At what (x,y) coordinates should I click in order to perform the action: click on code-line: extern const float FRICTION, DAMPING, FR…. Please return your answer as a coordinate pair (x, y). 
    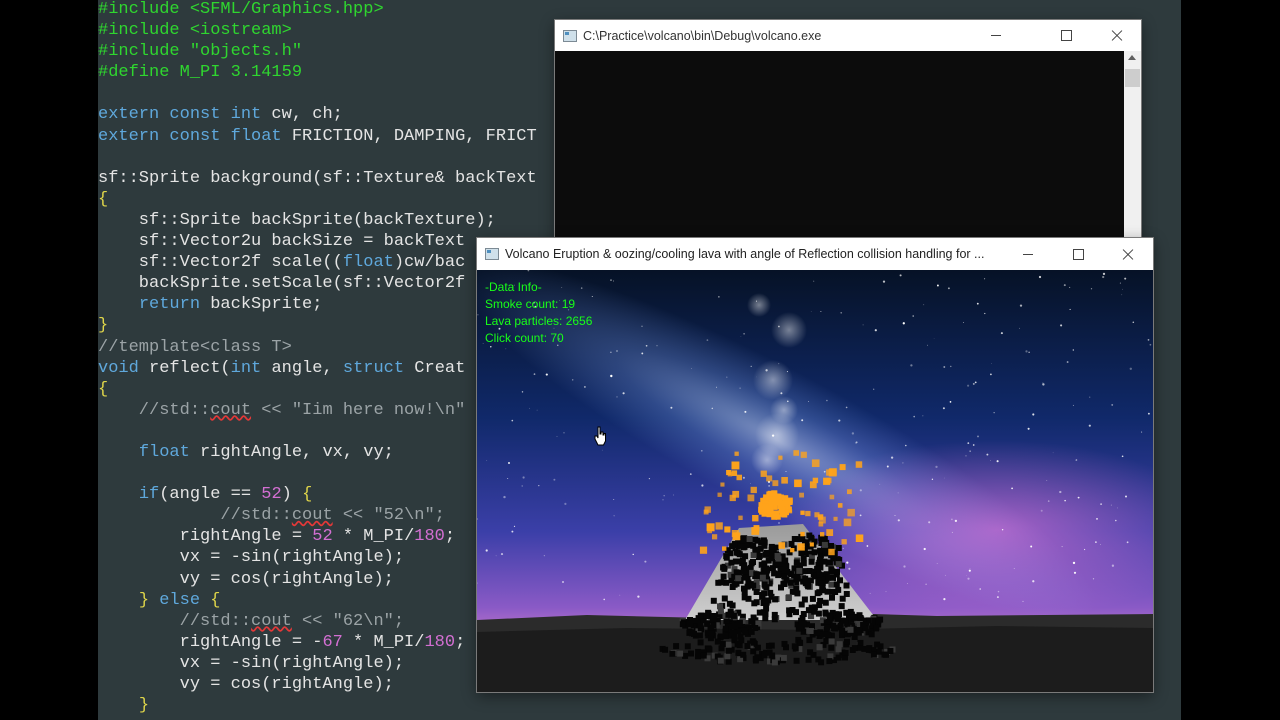
    Looking at the image, I should click on (317, 136).